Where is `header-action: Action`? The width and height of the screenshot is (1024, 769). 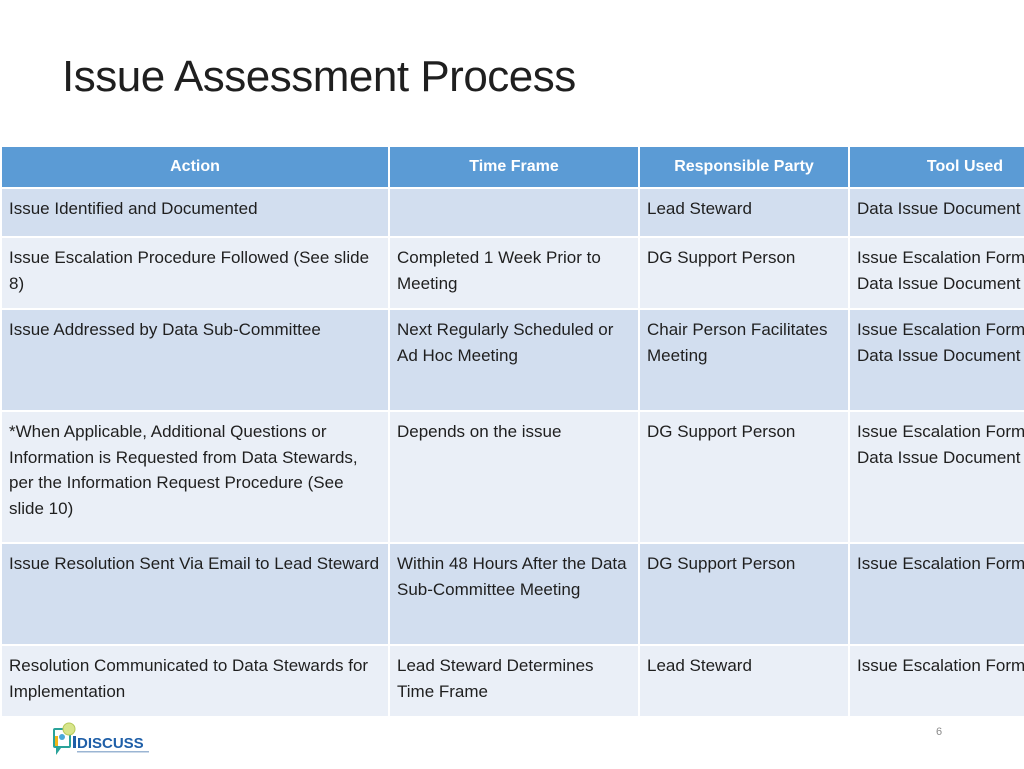 header-action: Action is located at coordinates (195, 167).